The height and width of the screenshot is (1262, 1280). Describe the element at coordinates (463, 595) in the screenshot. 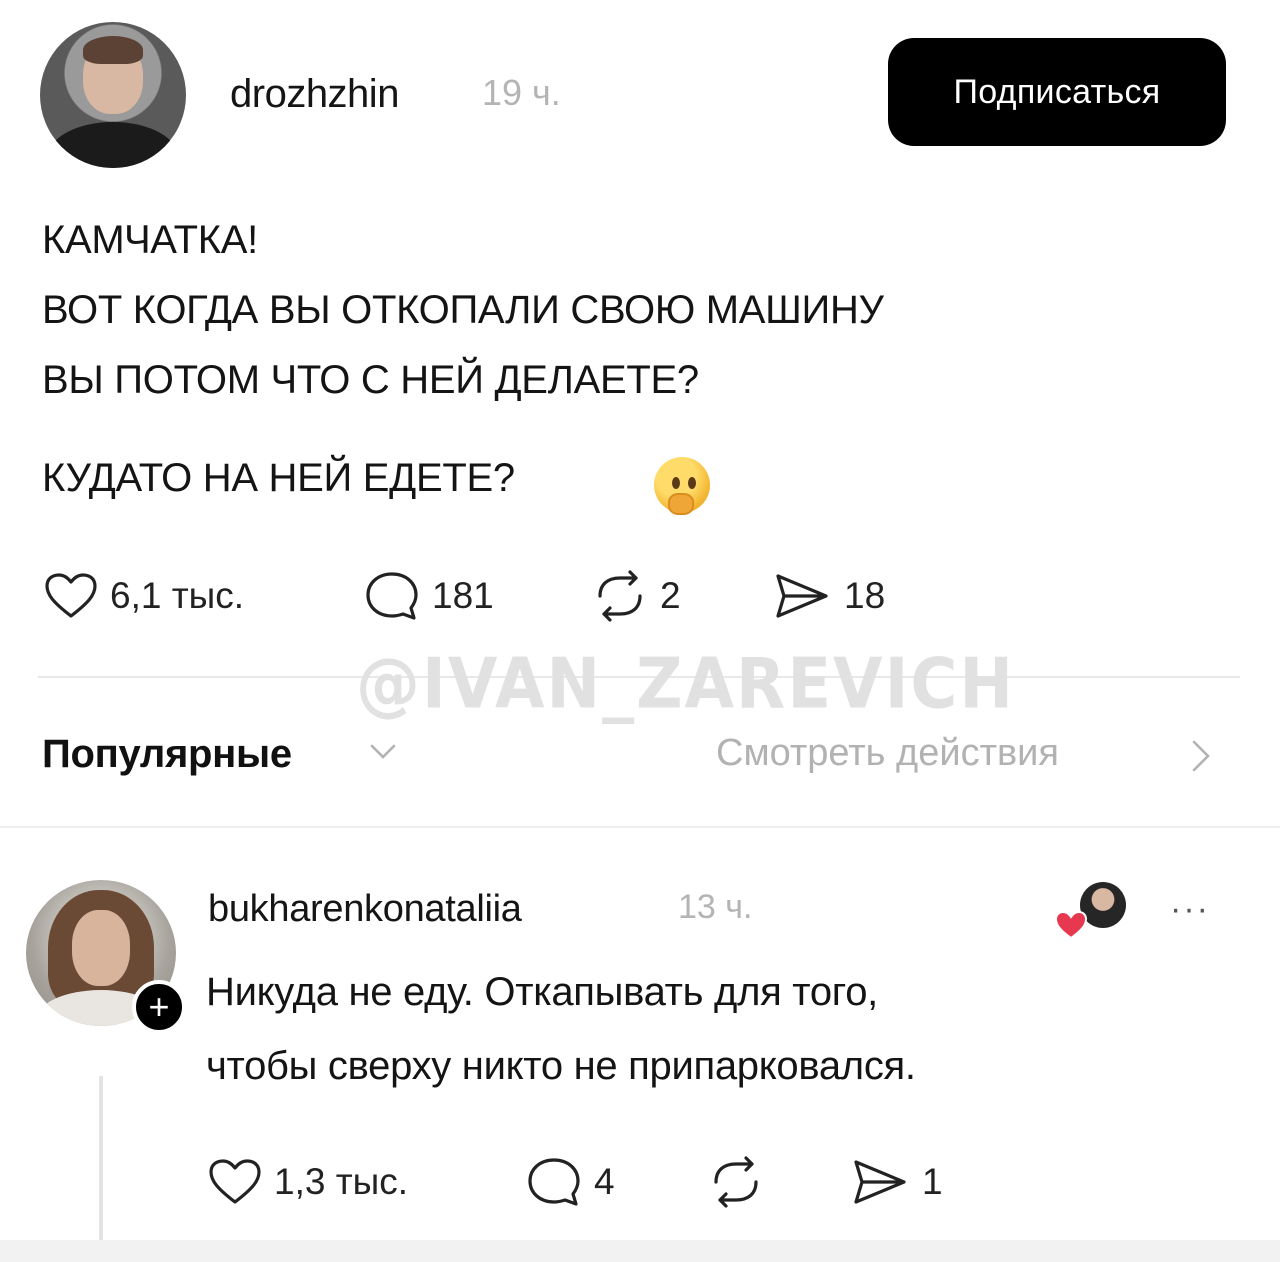

I see `comment-count: 181` at that location.